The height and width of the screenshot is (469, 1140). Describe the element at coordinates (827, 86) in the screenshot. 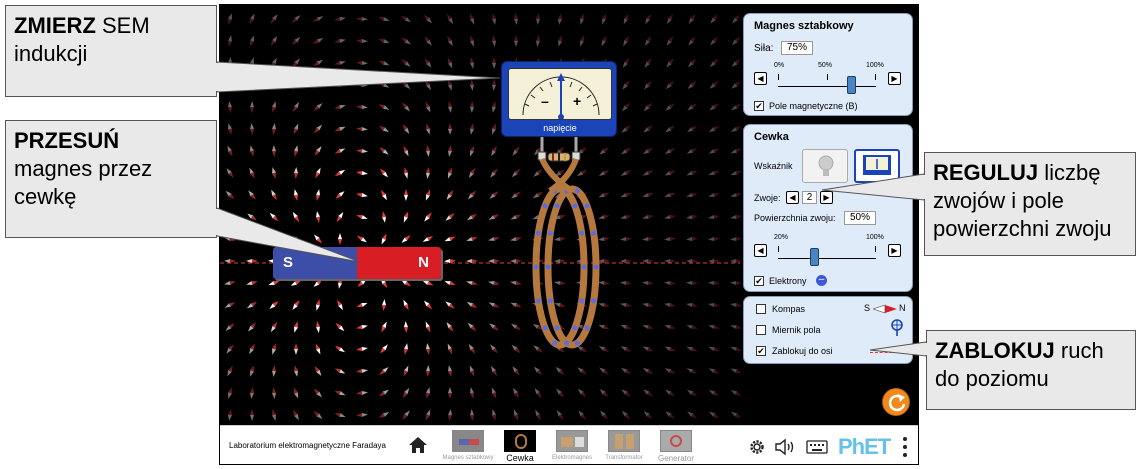

I see `strength-slider-track` at that location.